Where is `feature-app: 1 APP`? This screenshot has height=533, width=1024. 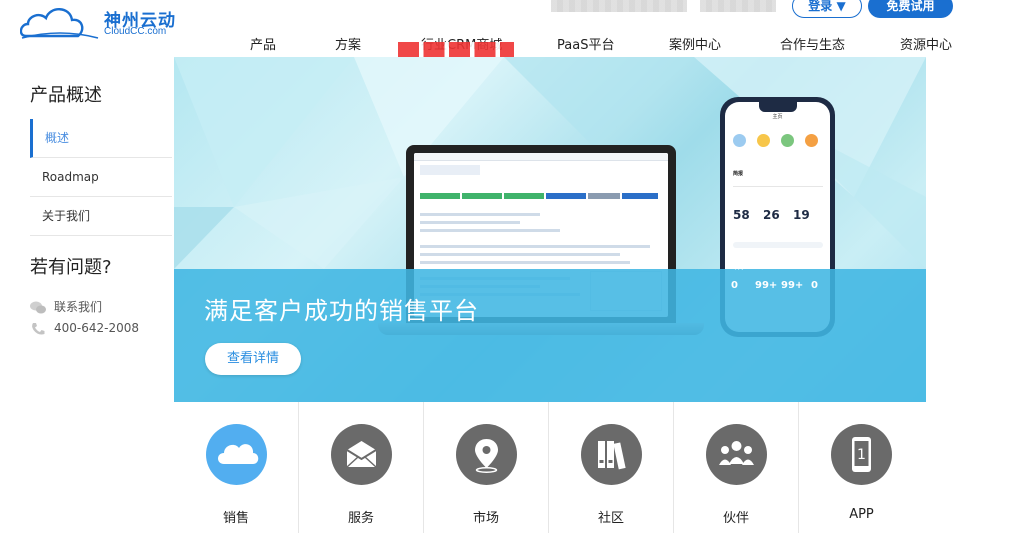 feature-app: 1 APP is located at coordinates (861, 467).